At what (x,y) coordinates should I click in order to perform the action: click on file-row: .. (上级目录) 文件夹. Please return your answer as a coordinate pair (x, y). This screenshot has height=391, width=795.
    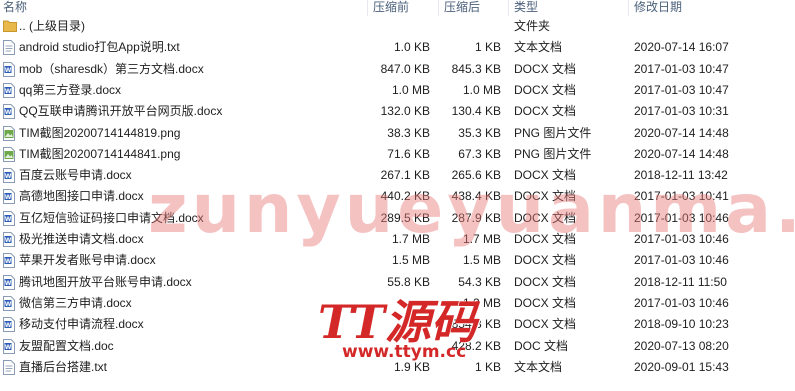
    Looking at the image, I should click on (397, 26).